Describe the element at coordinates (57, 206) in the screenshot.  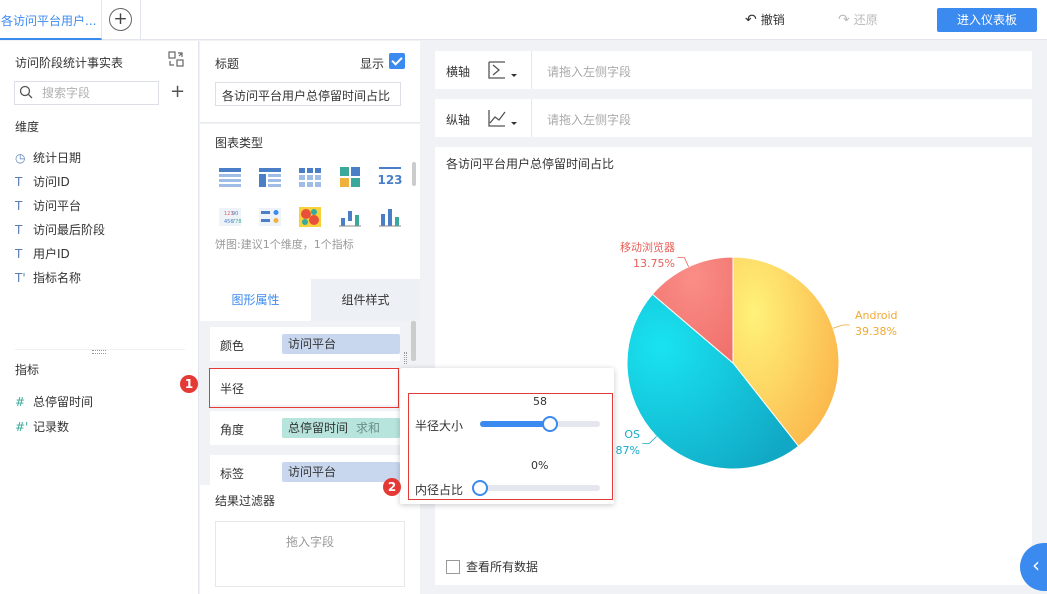
I see `field-label: 访问平台` at that location.